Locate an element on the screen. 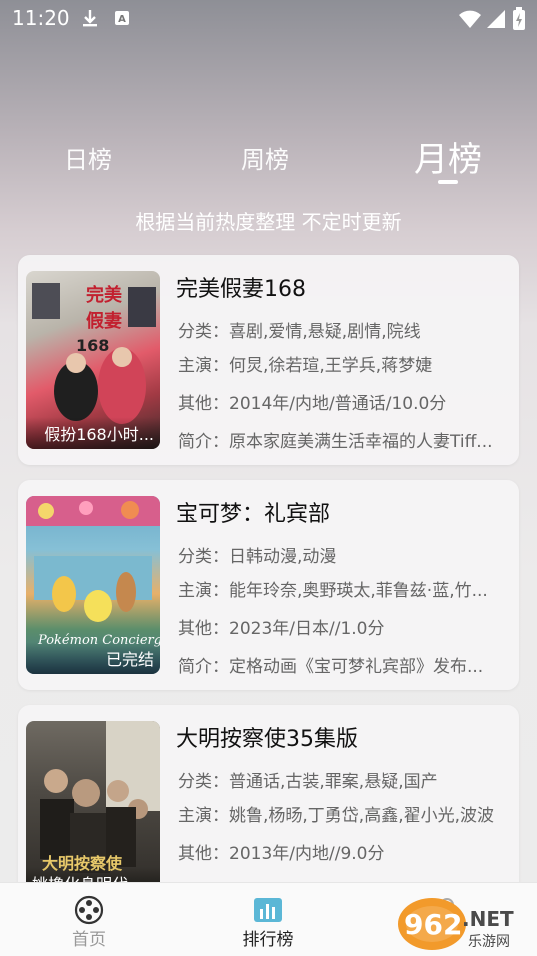  item-cast: 主演：姚鲁,杨旸,丁勇岱,高鑫,翟小光,波波 is located at coordinates (336, 816).